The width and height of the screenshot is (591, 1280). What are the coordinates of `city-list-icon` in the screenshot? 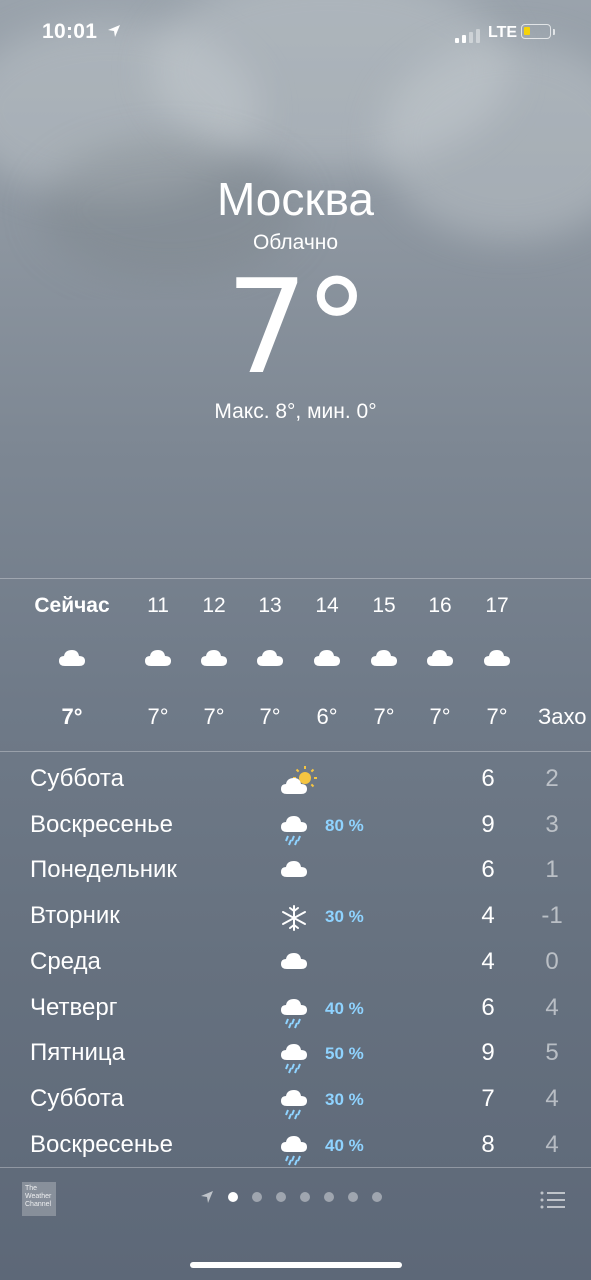 It's located at (553, 1200).